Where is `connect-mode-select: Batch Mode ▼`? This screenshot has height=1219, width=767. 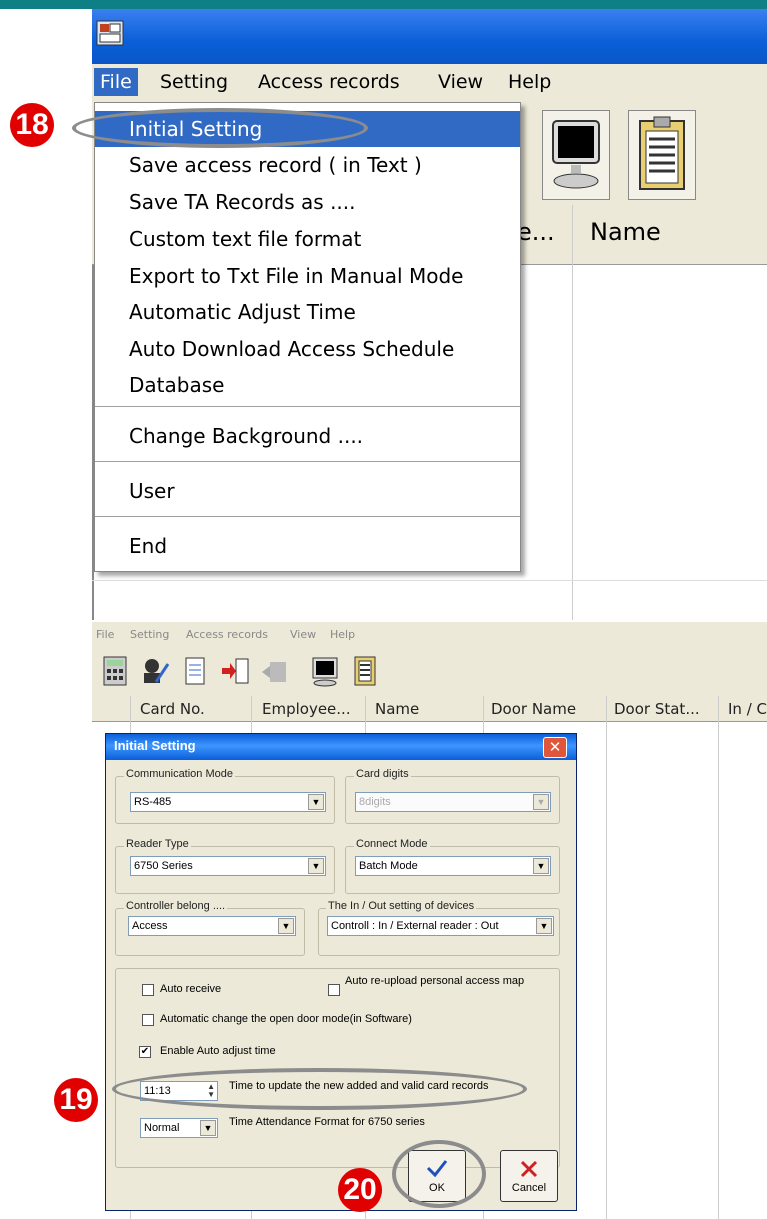
connect-mode-select: Batch Mode ▼ is located at coordinates (453, 866).